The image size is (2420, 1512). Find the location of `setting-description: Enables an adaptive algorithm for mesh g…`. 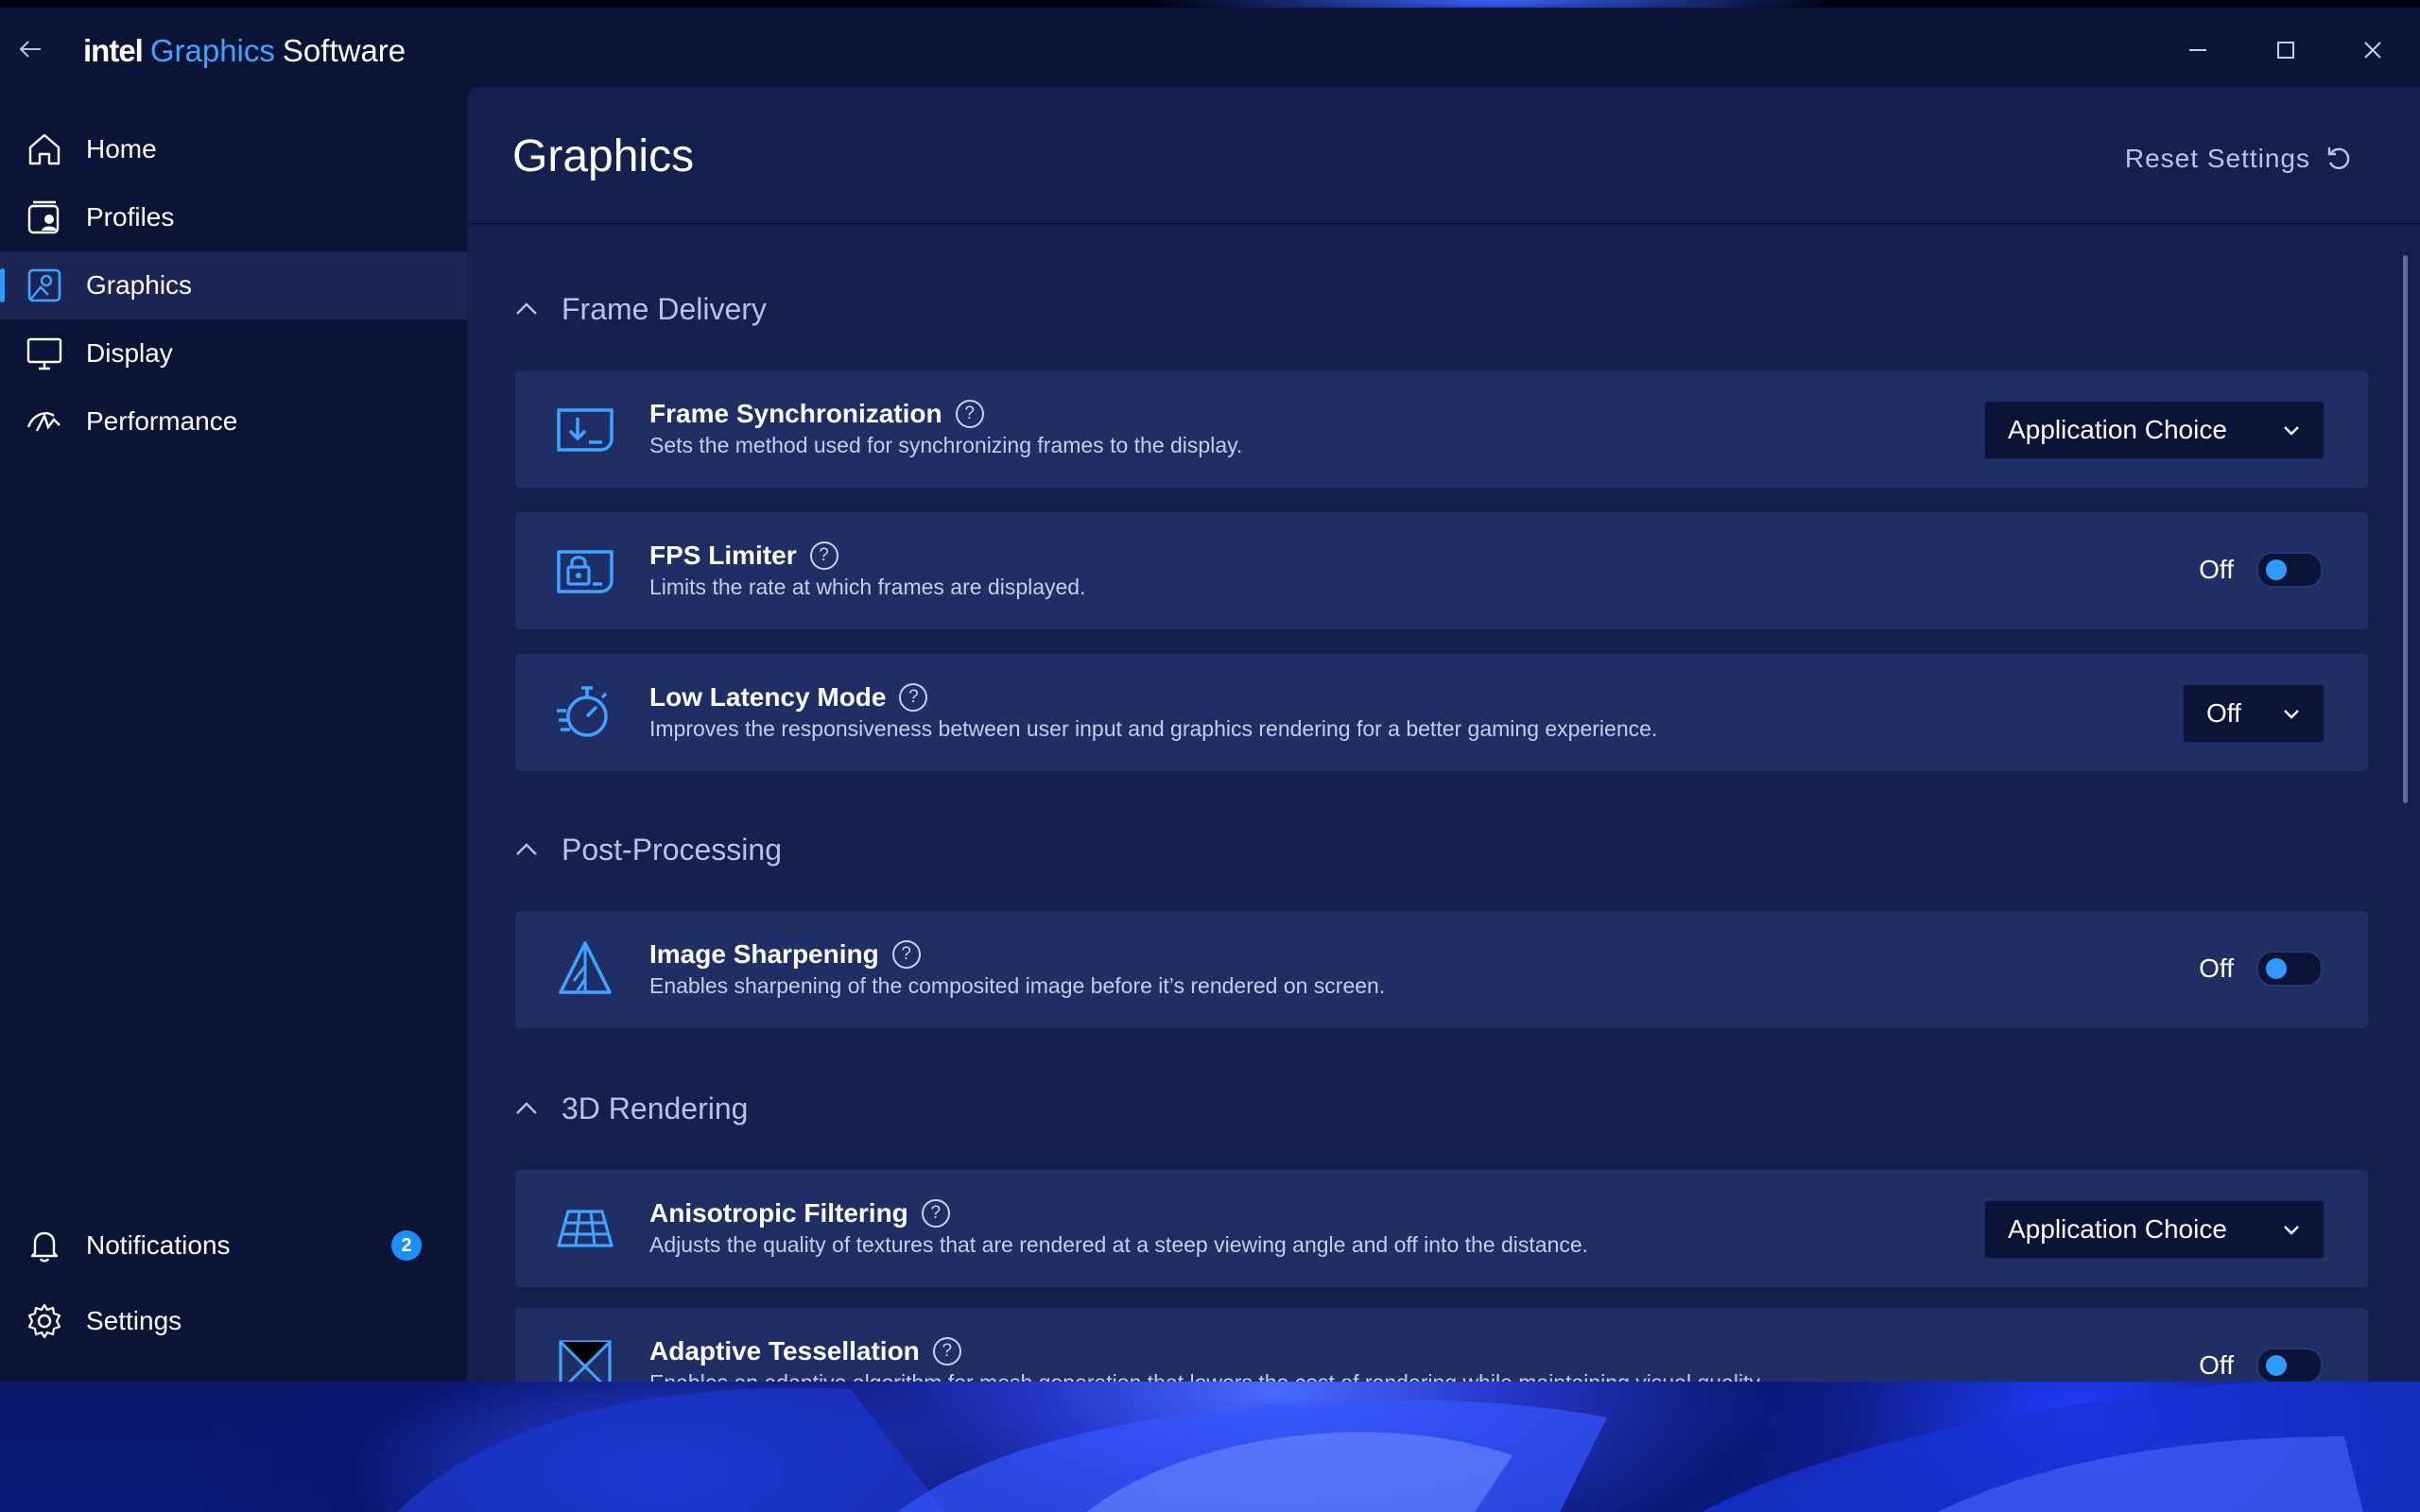

setting-description: Enables an adaptive algorithm for mesh g… is located at coordinates (1207, 1376).